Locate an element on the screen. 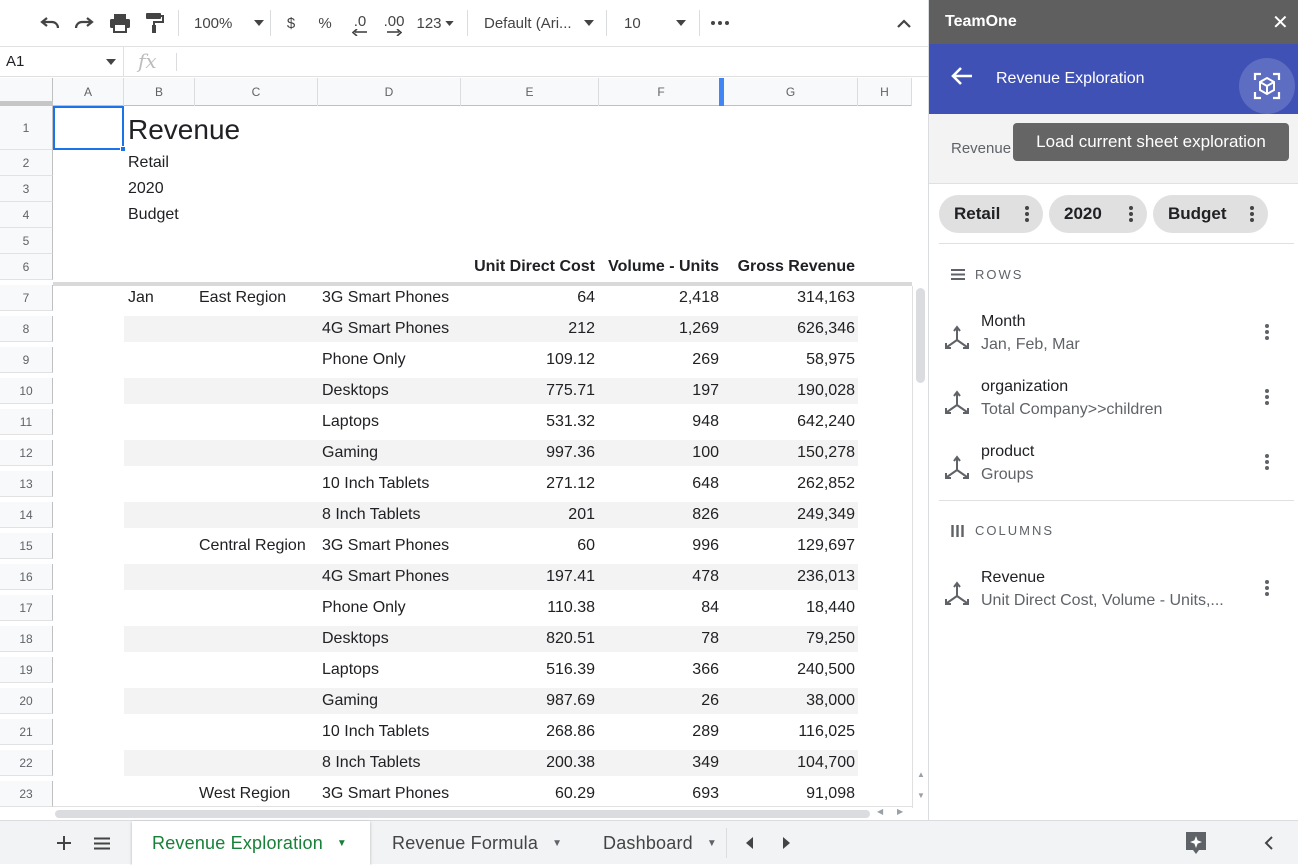 The width and height of the screenshot is (1298, 865). cell-g11: 642,240 is located at coordinates (826, 422).